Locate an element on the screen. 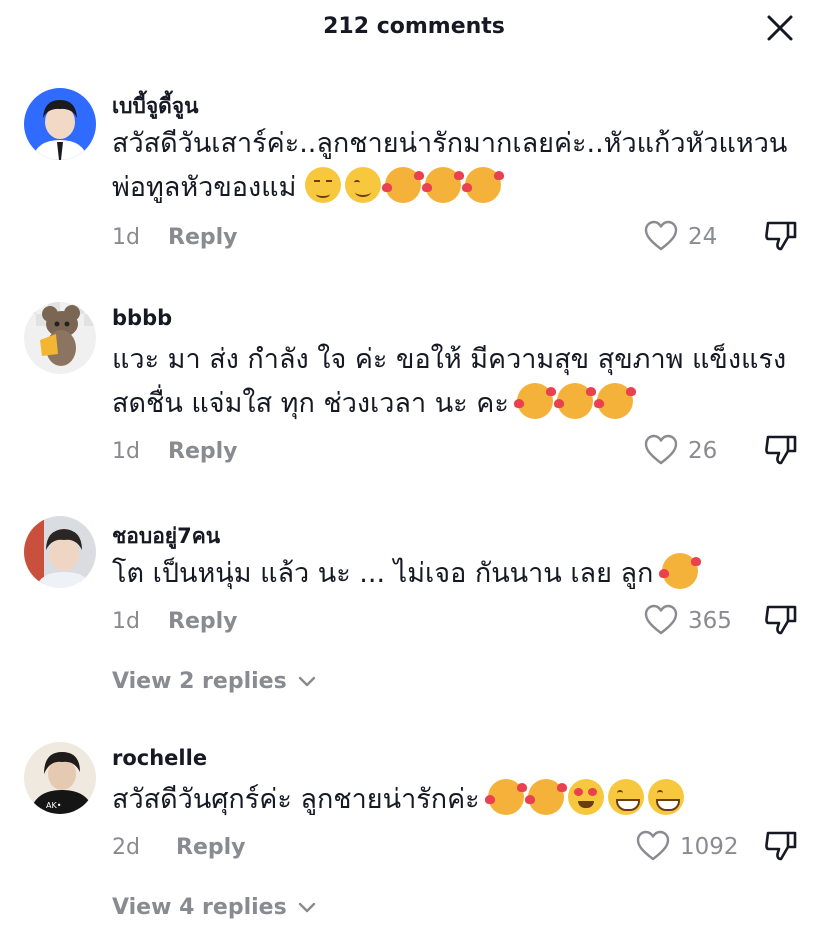 This screenshot has width=828, height=950. heart-eyes-emoji is located at coordinates (586, 797).